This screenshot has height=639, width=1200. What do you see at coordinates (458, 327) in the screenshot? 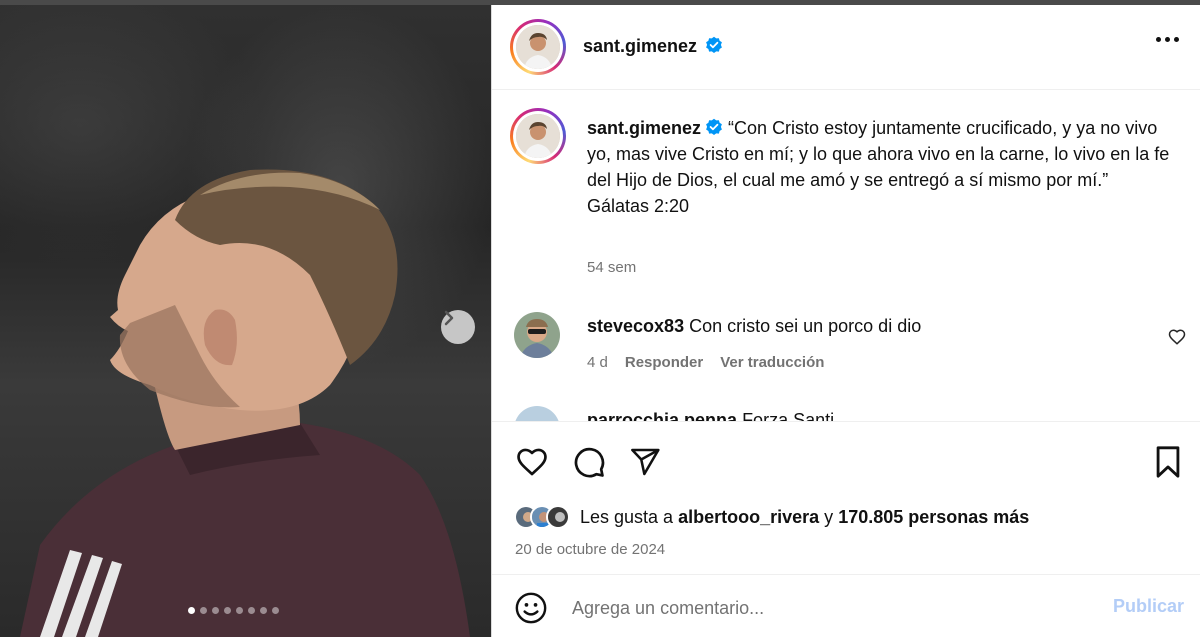
I see `carousel-next-button` at bounding box center [458, 327].